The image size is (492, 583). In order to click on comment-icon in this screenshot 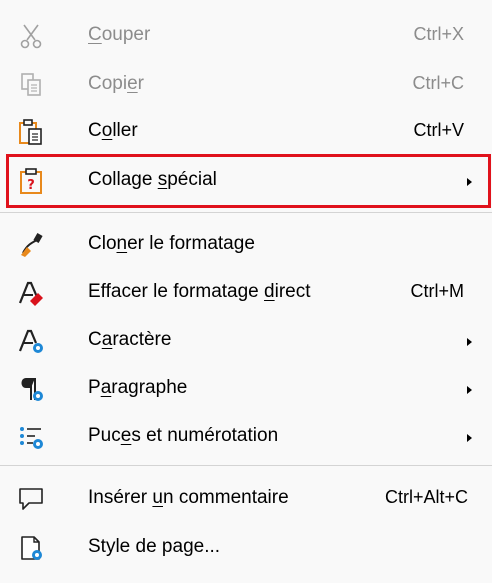, I will do `click(31, 499)`.